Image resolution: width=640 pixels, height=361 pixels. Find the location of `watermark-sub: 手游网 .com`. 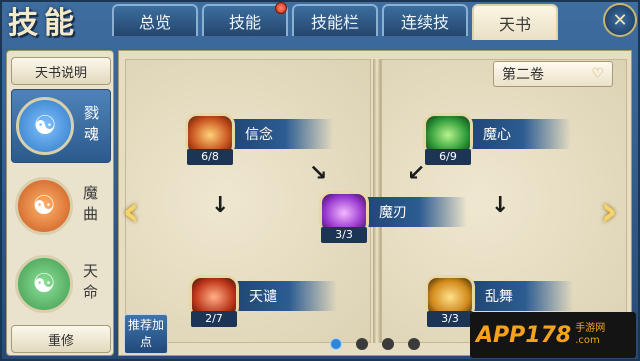

watermark-sub: 手游网 .com is located at coordinates (590, 335).